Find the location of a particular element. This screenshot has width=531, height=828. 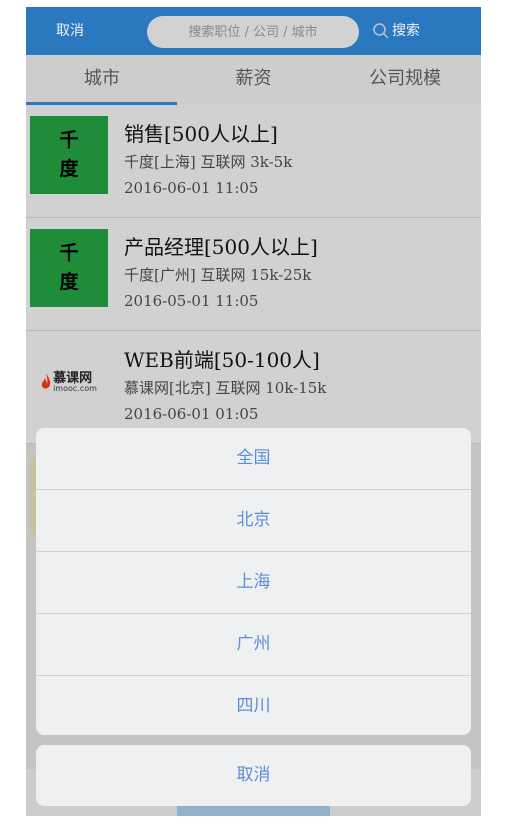

search-button: 搜索 is located at coordinates (396, 31).